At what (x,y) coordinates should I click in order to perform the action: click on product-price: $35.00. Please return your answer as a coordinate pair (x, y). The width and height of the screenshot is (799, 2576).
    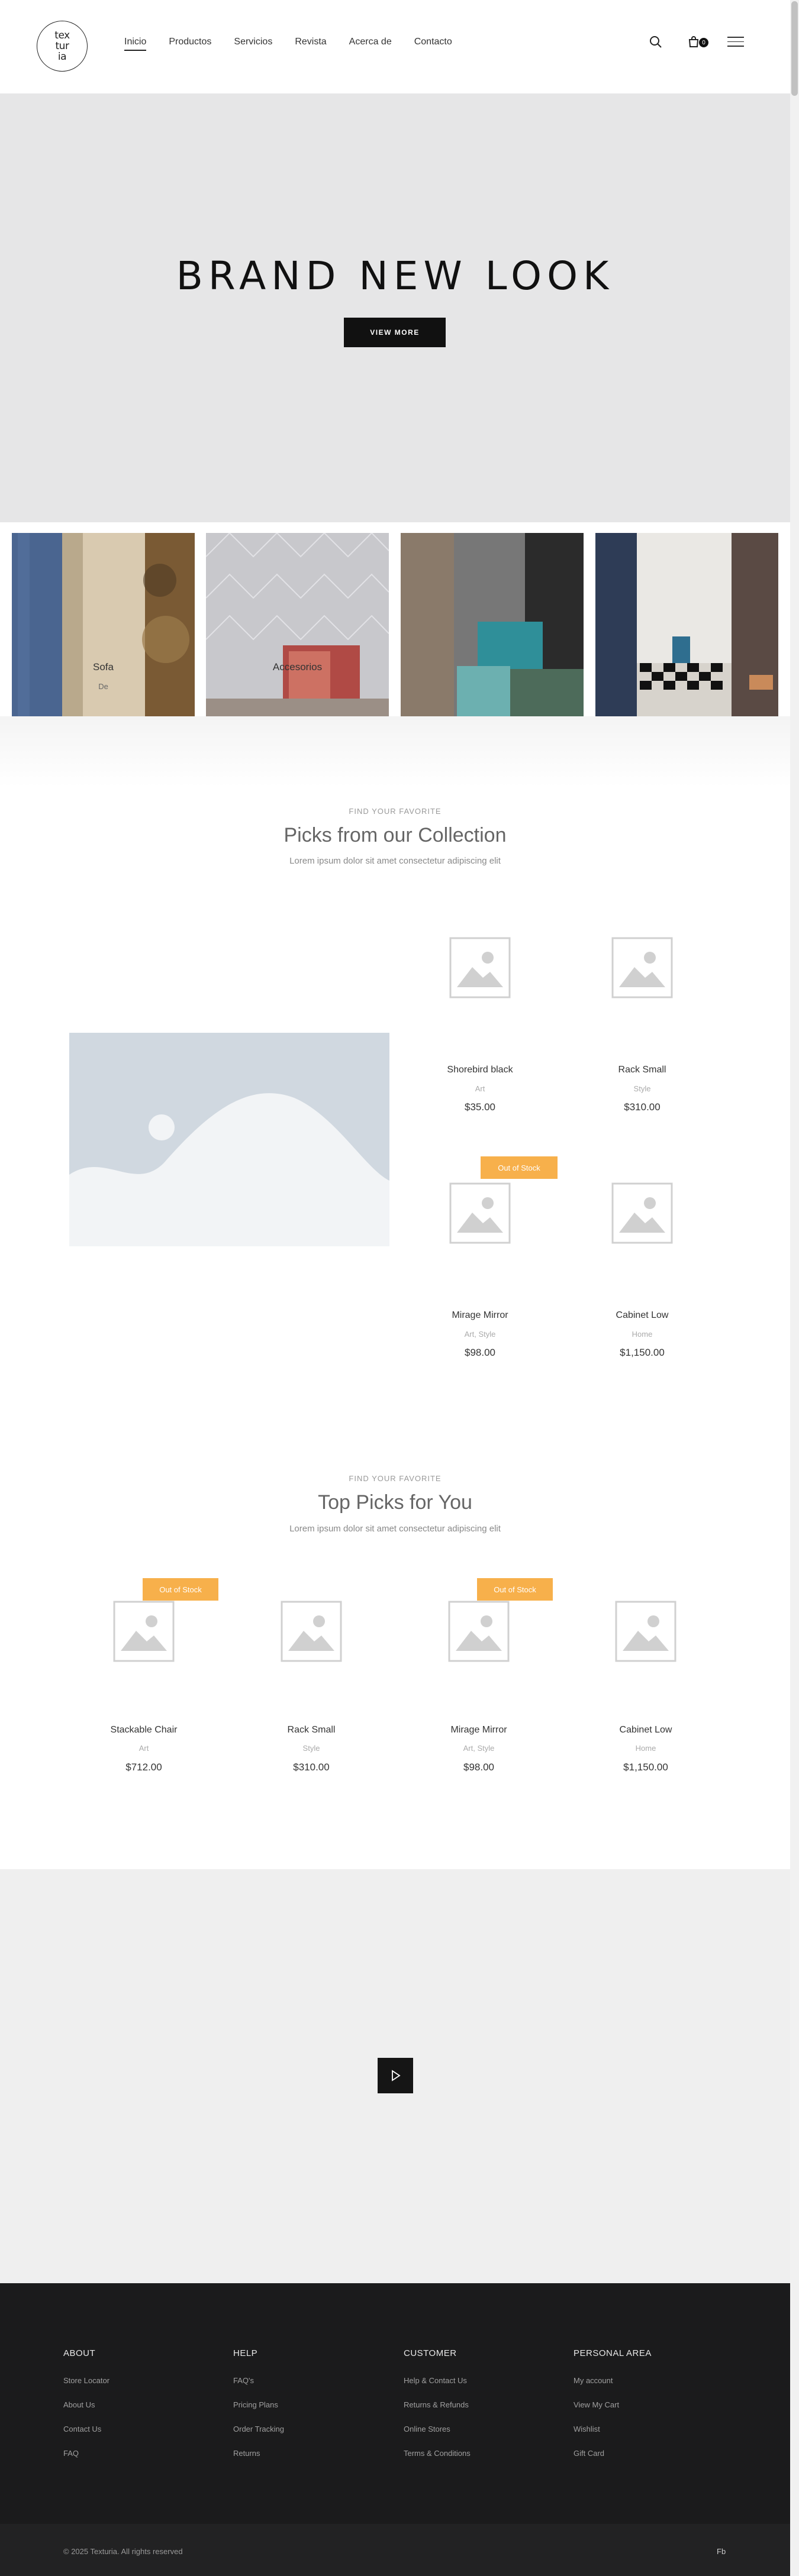
    Looking at the image, I should click on (480, 1107).